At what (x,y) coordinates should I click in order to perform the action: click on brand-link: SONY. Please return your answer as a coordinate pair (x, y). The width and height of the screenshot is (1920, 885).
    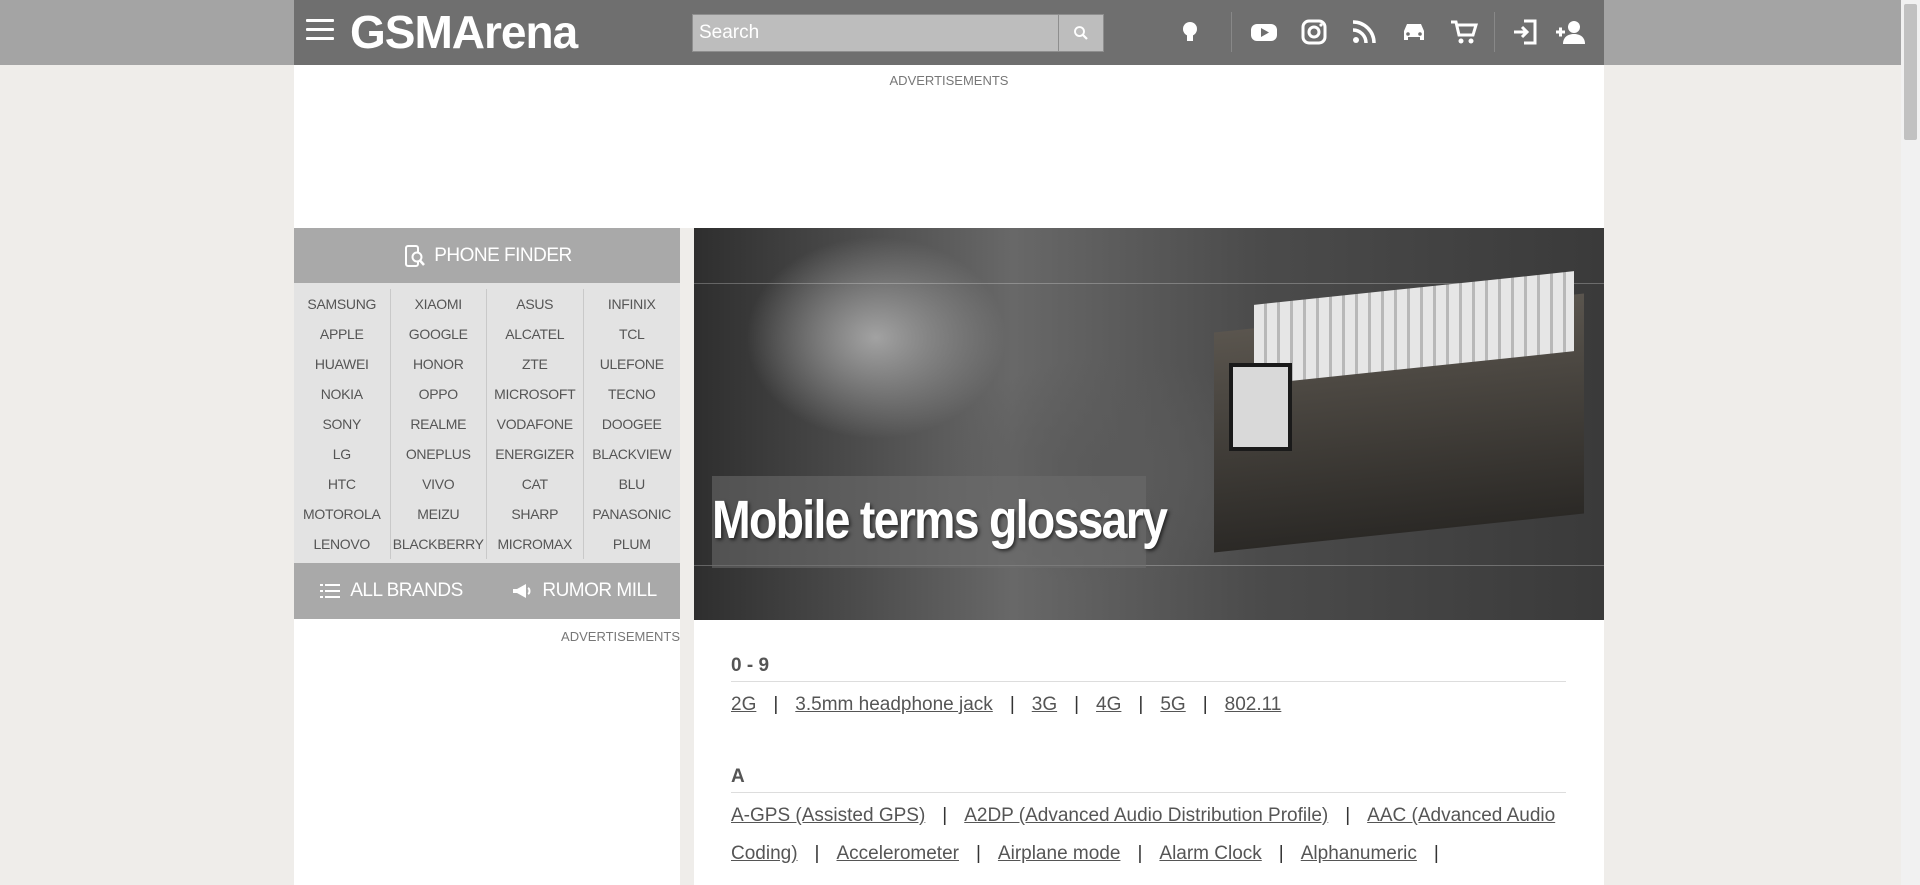
    Looking at the image, I should click on (342, 424).